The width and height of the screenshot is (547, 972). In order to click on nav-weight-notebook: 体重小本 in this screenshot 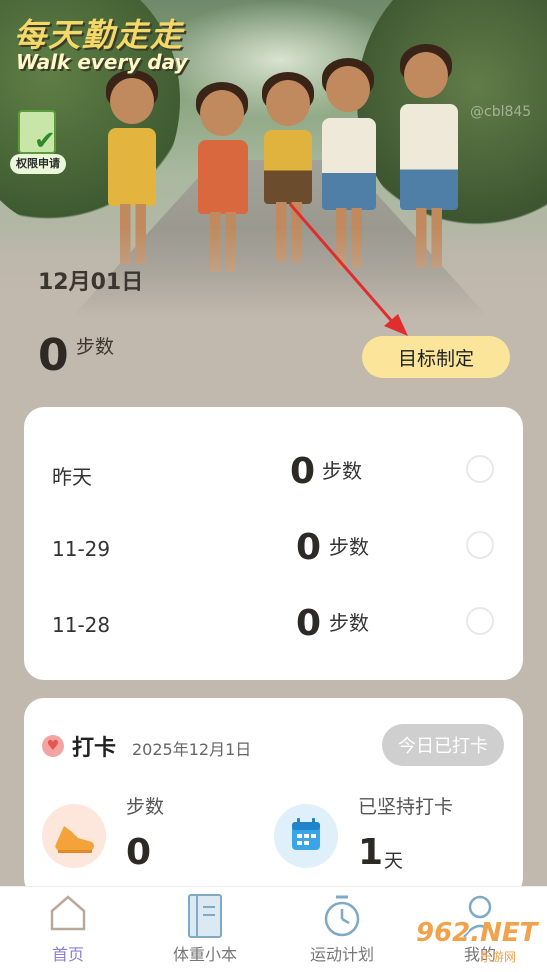, I will do `click(205, 929)`.